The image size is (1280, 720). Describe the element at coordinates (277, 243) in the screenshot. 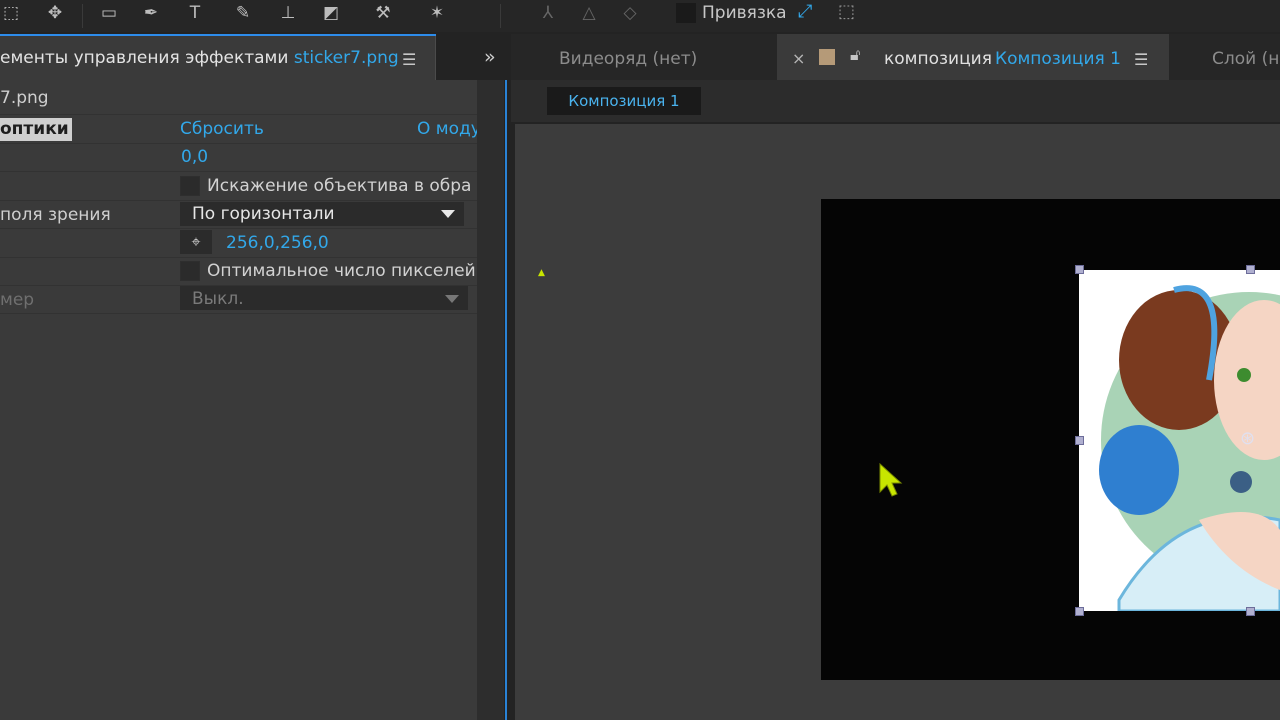

I see `center-value: 256,0,256,0` at that location.